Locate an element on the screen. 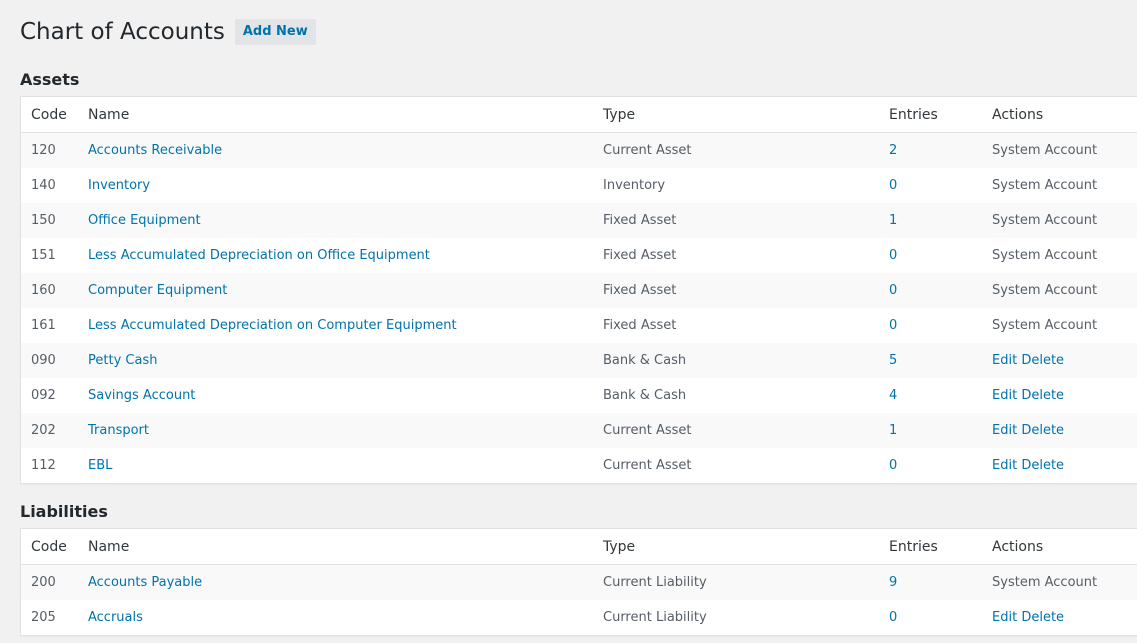 This screenshot has height=643, width=1137. account-name-cell: Accruals is located at coordinates (345, 617).